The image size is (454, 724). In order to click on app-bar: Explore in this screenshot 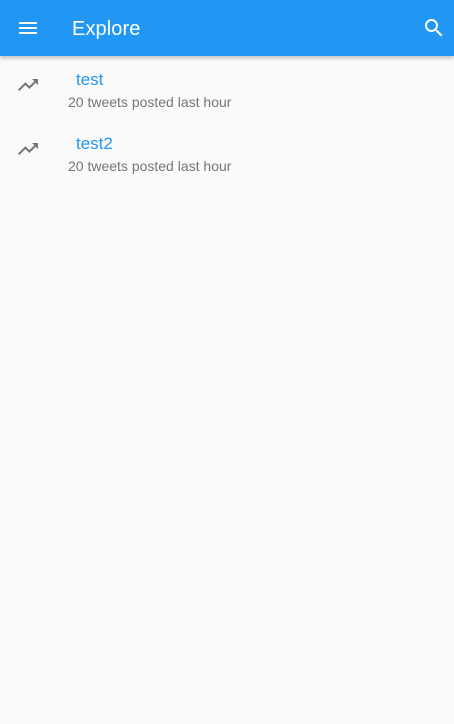, I will do `click(227, 28)`.